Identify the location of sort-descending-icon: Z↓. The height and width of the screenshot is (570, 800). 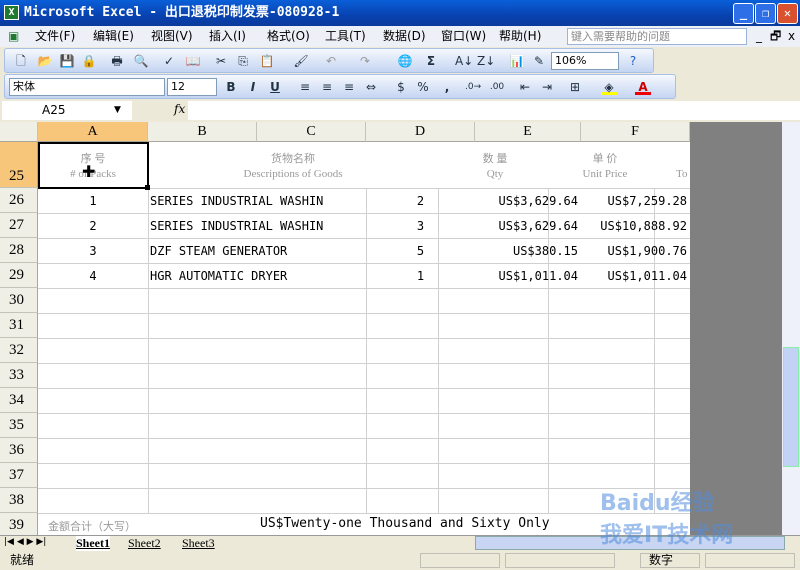
(486, 61).